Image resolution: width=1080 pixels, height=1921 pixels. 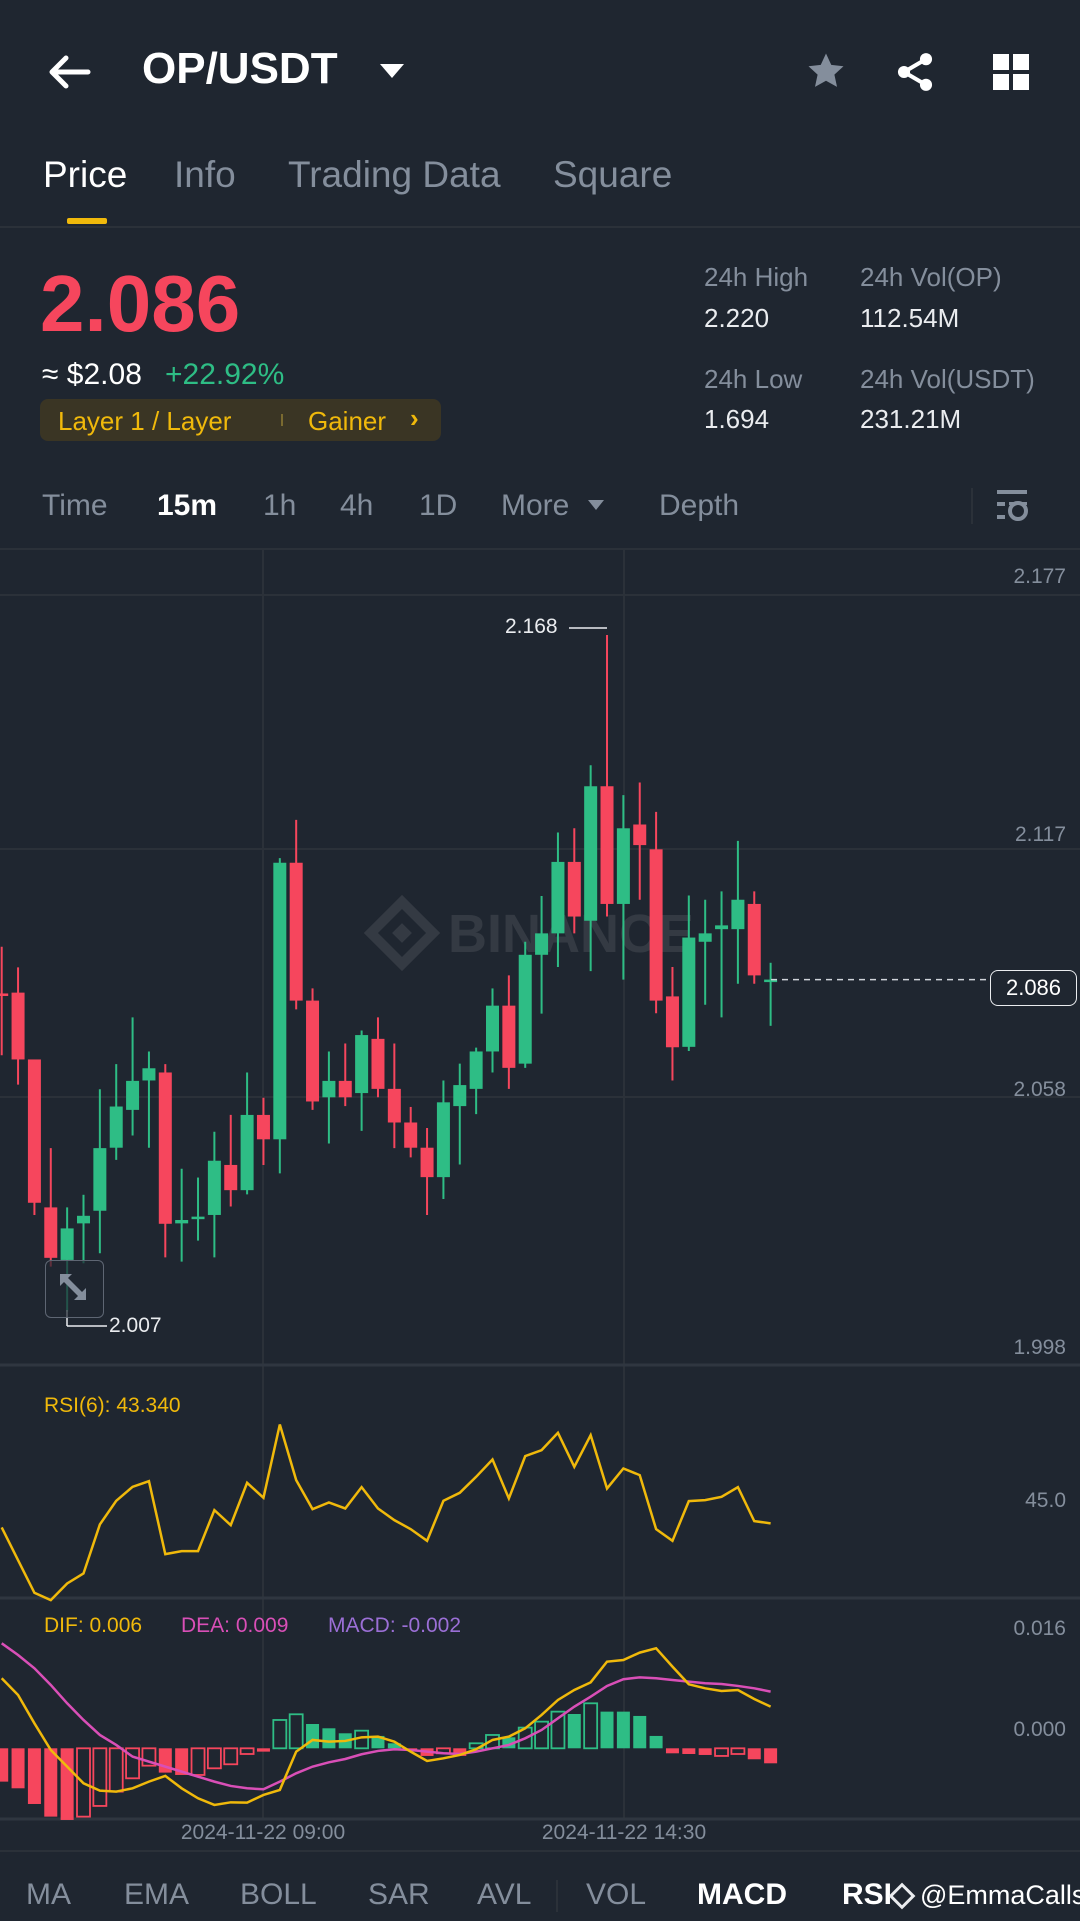 What do you see at coordinates (1045, 1500) in the screenshot?
I see `rsi-axis-label: 45.0` at bounding box center [1045, 1500].